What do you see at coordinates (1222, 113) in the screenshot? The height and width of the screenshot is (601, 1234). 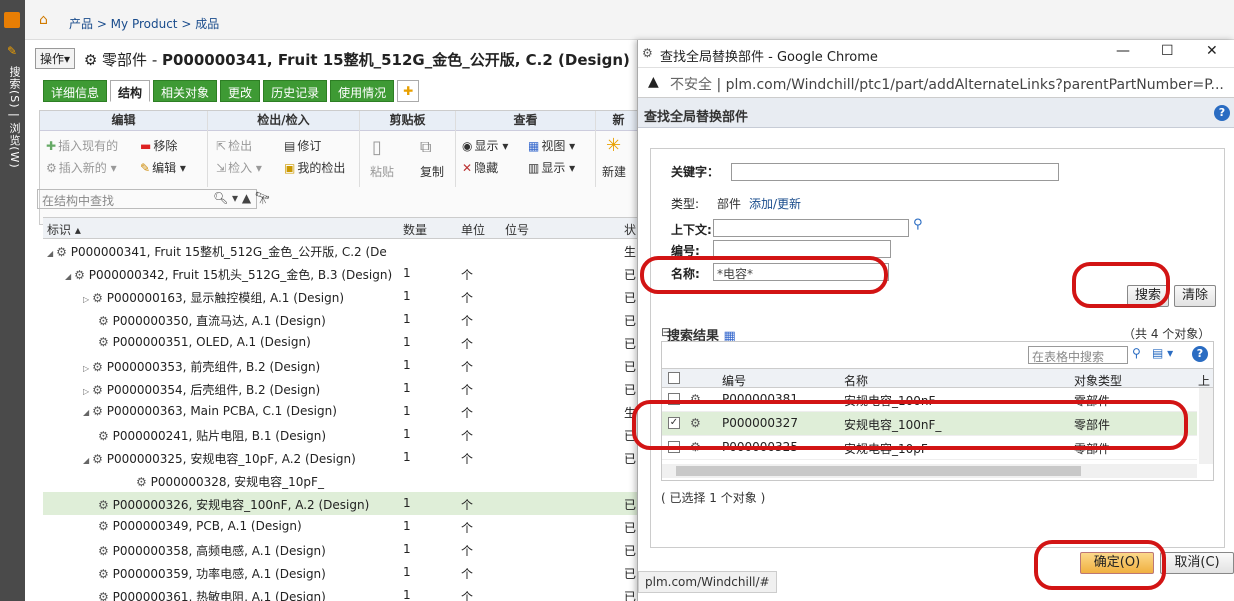 I see `help-icon: ?` at bounding box center [1222, 113].